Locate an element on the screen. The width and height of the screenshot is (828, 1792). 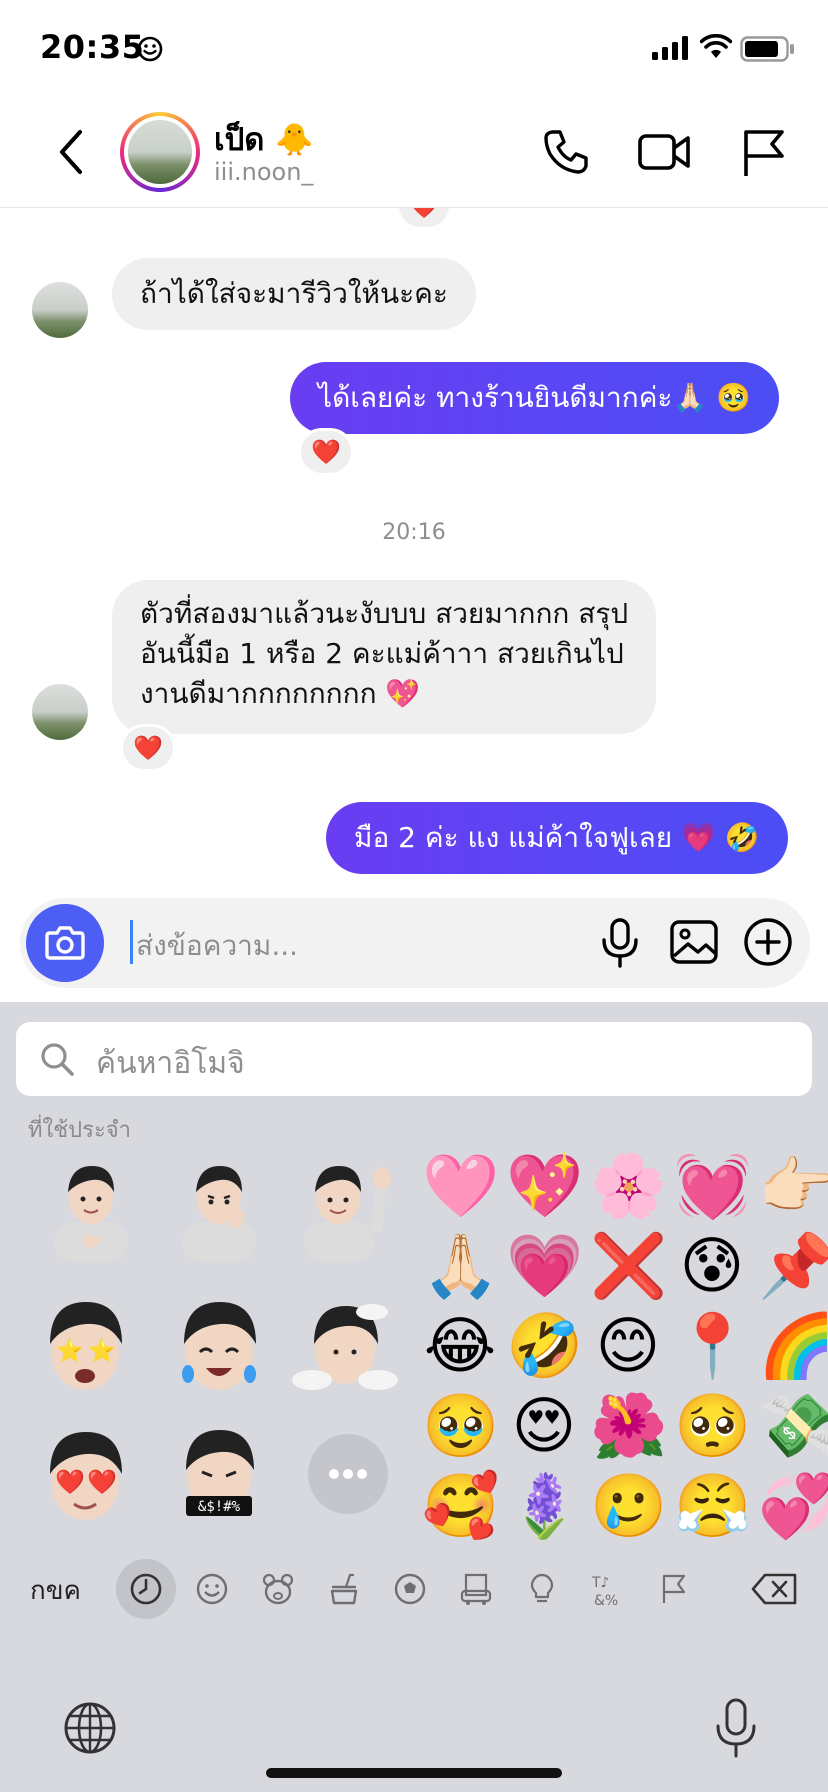
svg-text: T♪ is located at coordinates (600, 1583).